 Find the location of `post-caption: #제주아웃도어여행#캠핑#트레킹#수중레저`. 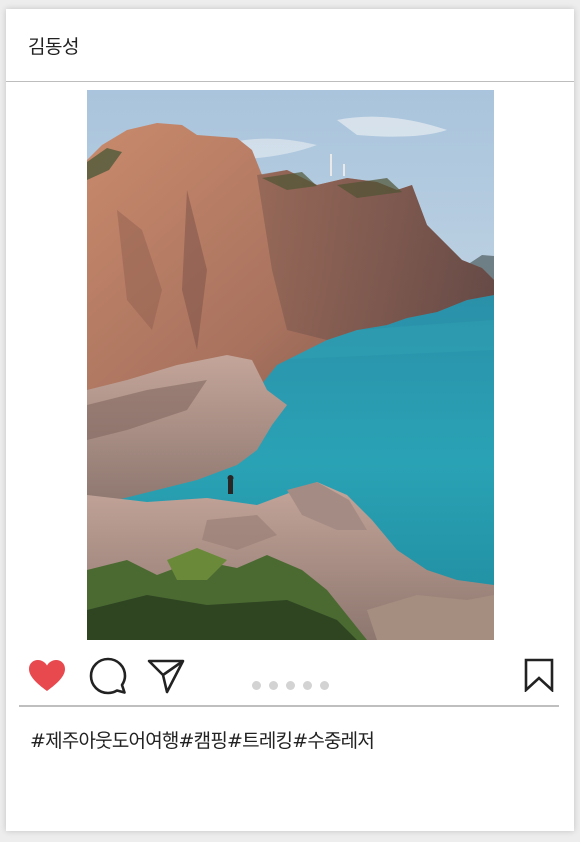

post-caption: #제주아웃도어여행#캠핑#트레킹#수중레저 is located at coordinates (202, 741).